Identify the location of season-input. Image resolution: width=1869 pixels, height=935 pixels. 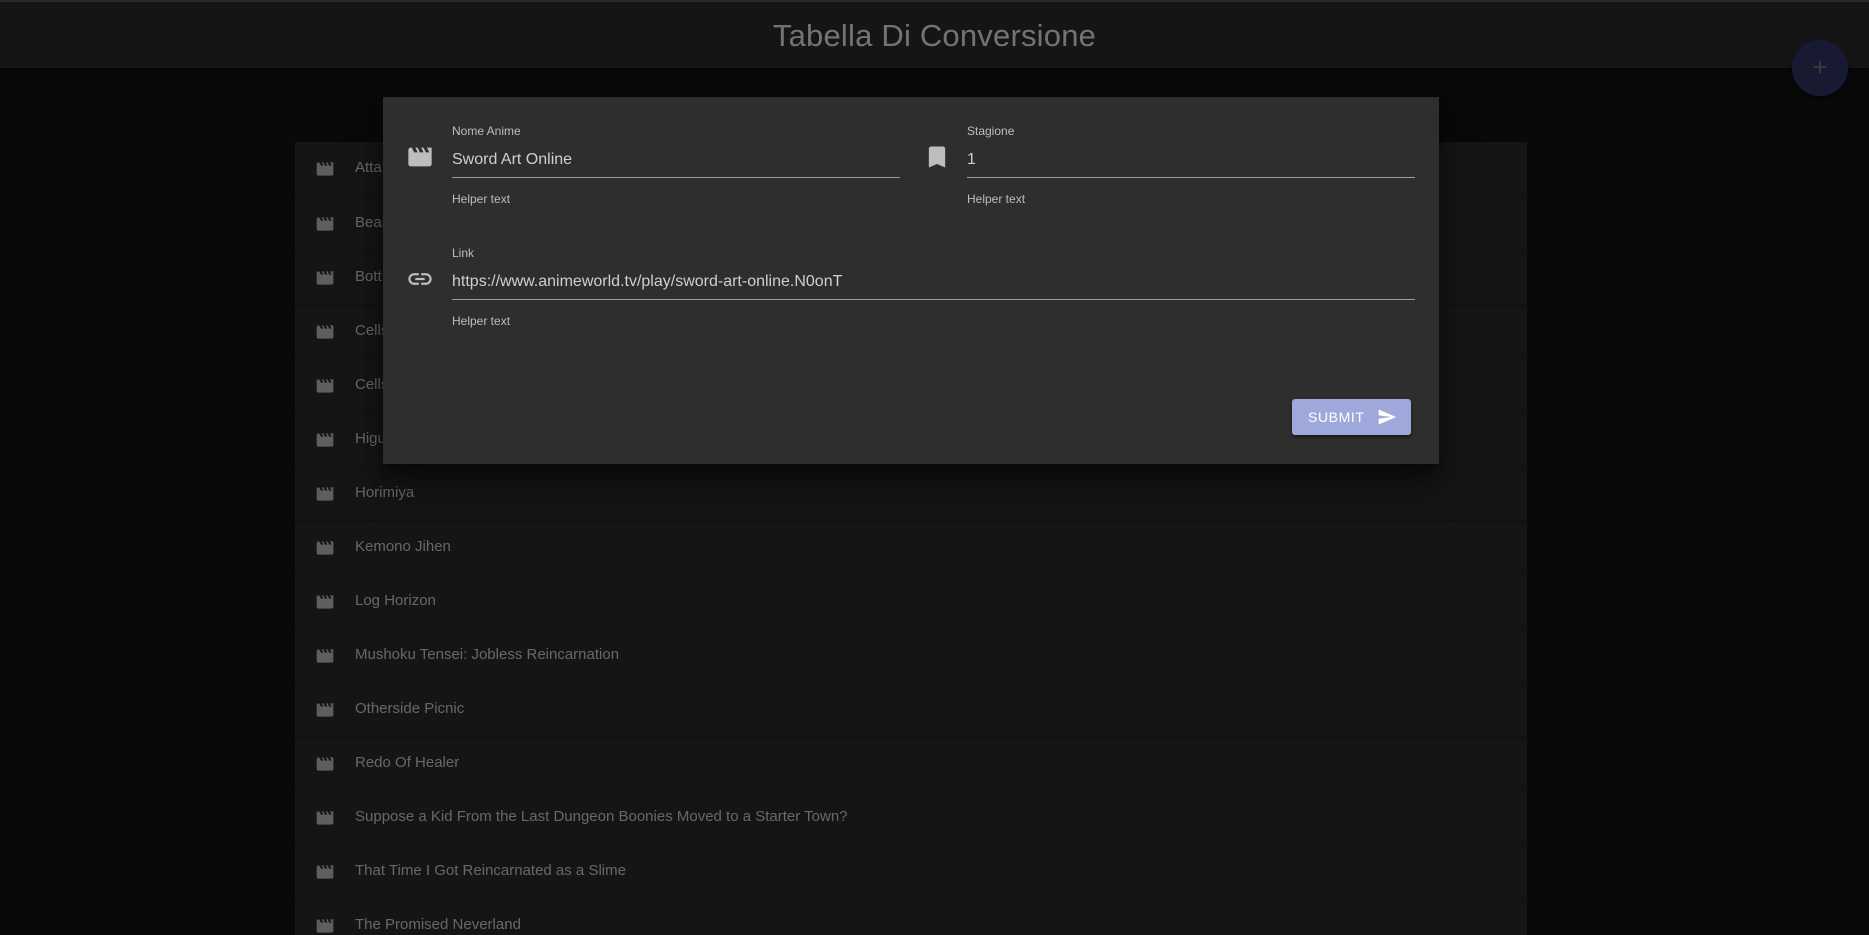
(1191, 160).